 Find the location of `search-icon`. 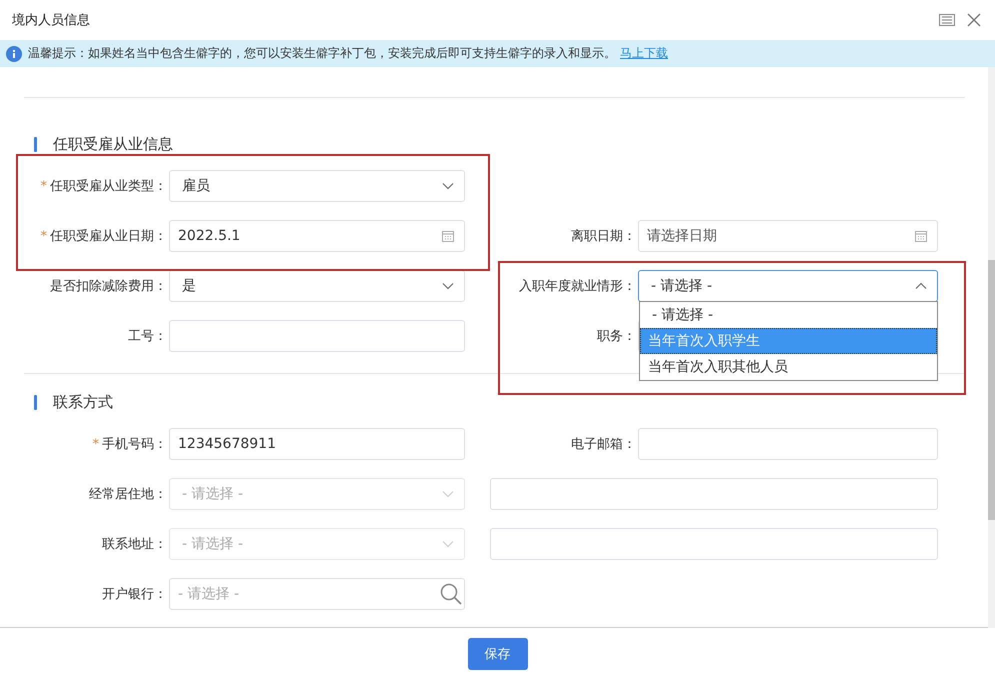

search-icon is located at coordinates (451, 594).